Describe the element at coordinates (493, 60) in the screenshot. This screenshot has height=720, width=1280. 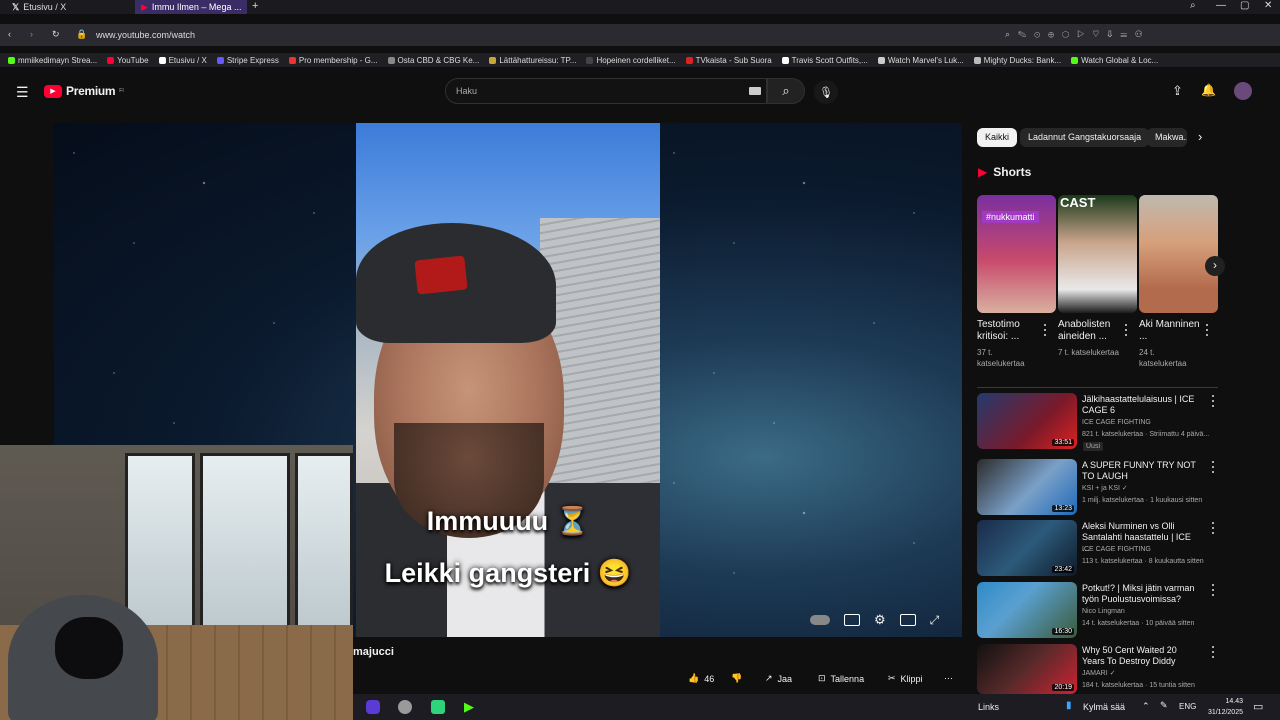
I see `hat-icon` at that location.